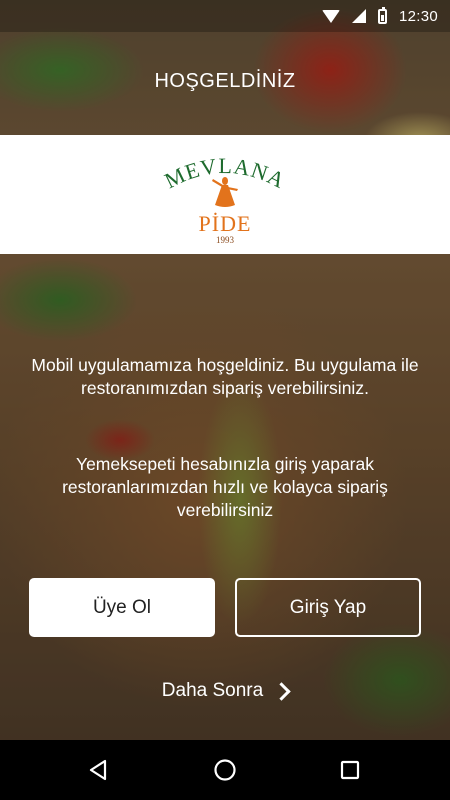 This screenshot has width=450, height=800. I want to click on chevron-right-icon, so click(281, 691).